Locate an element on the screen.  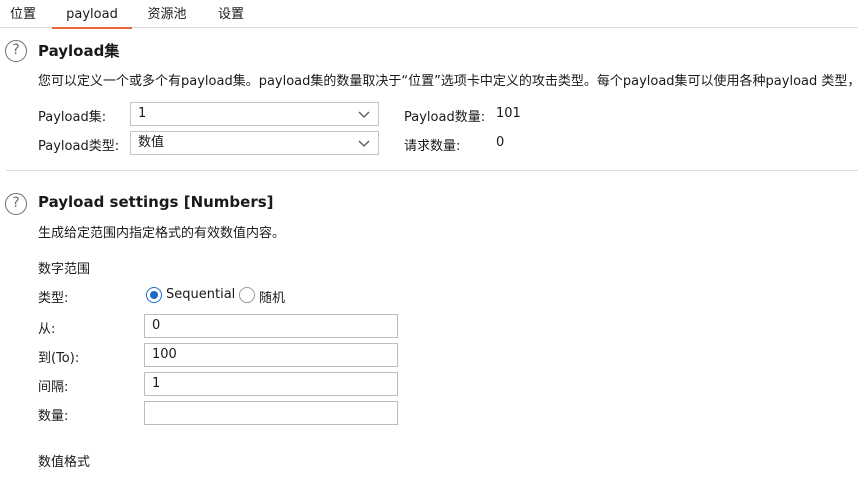
number-range-heading: 数字范围 is located at coordinates (64, 269).